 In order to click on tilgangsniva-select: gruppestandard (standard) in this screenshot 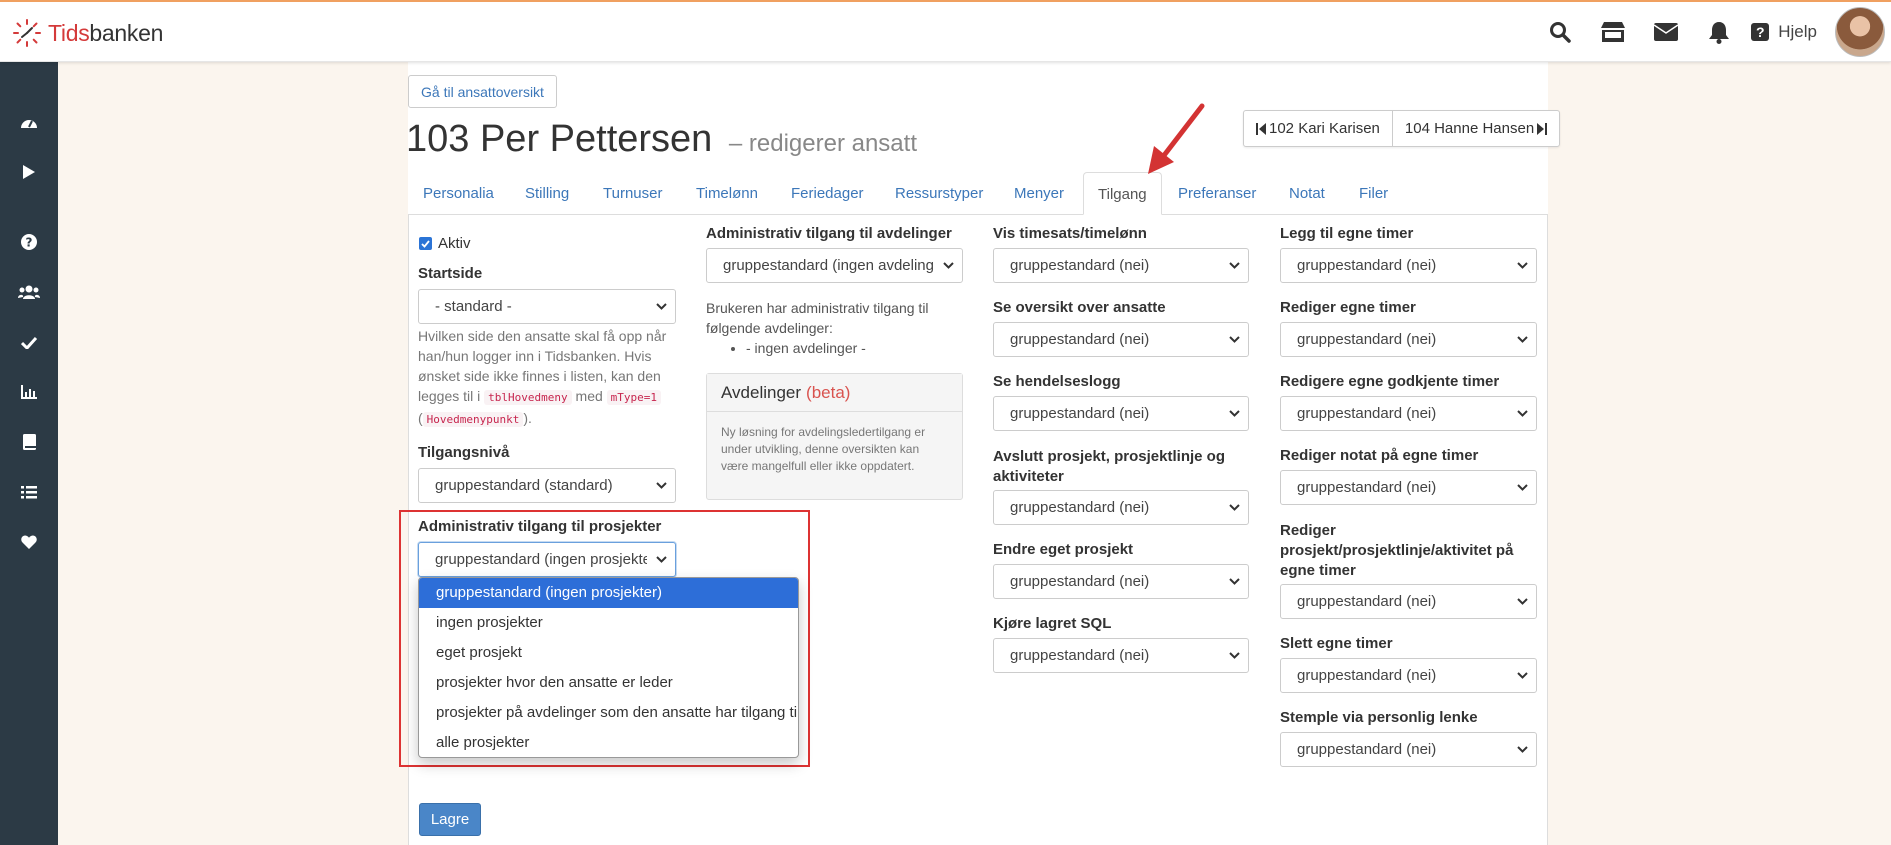, I will do `click(547, 485)`.